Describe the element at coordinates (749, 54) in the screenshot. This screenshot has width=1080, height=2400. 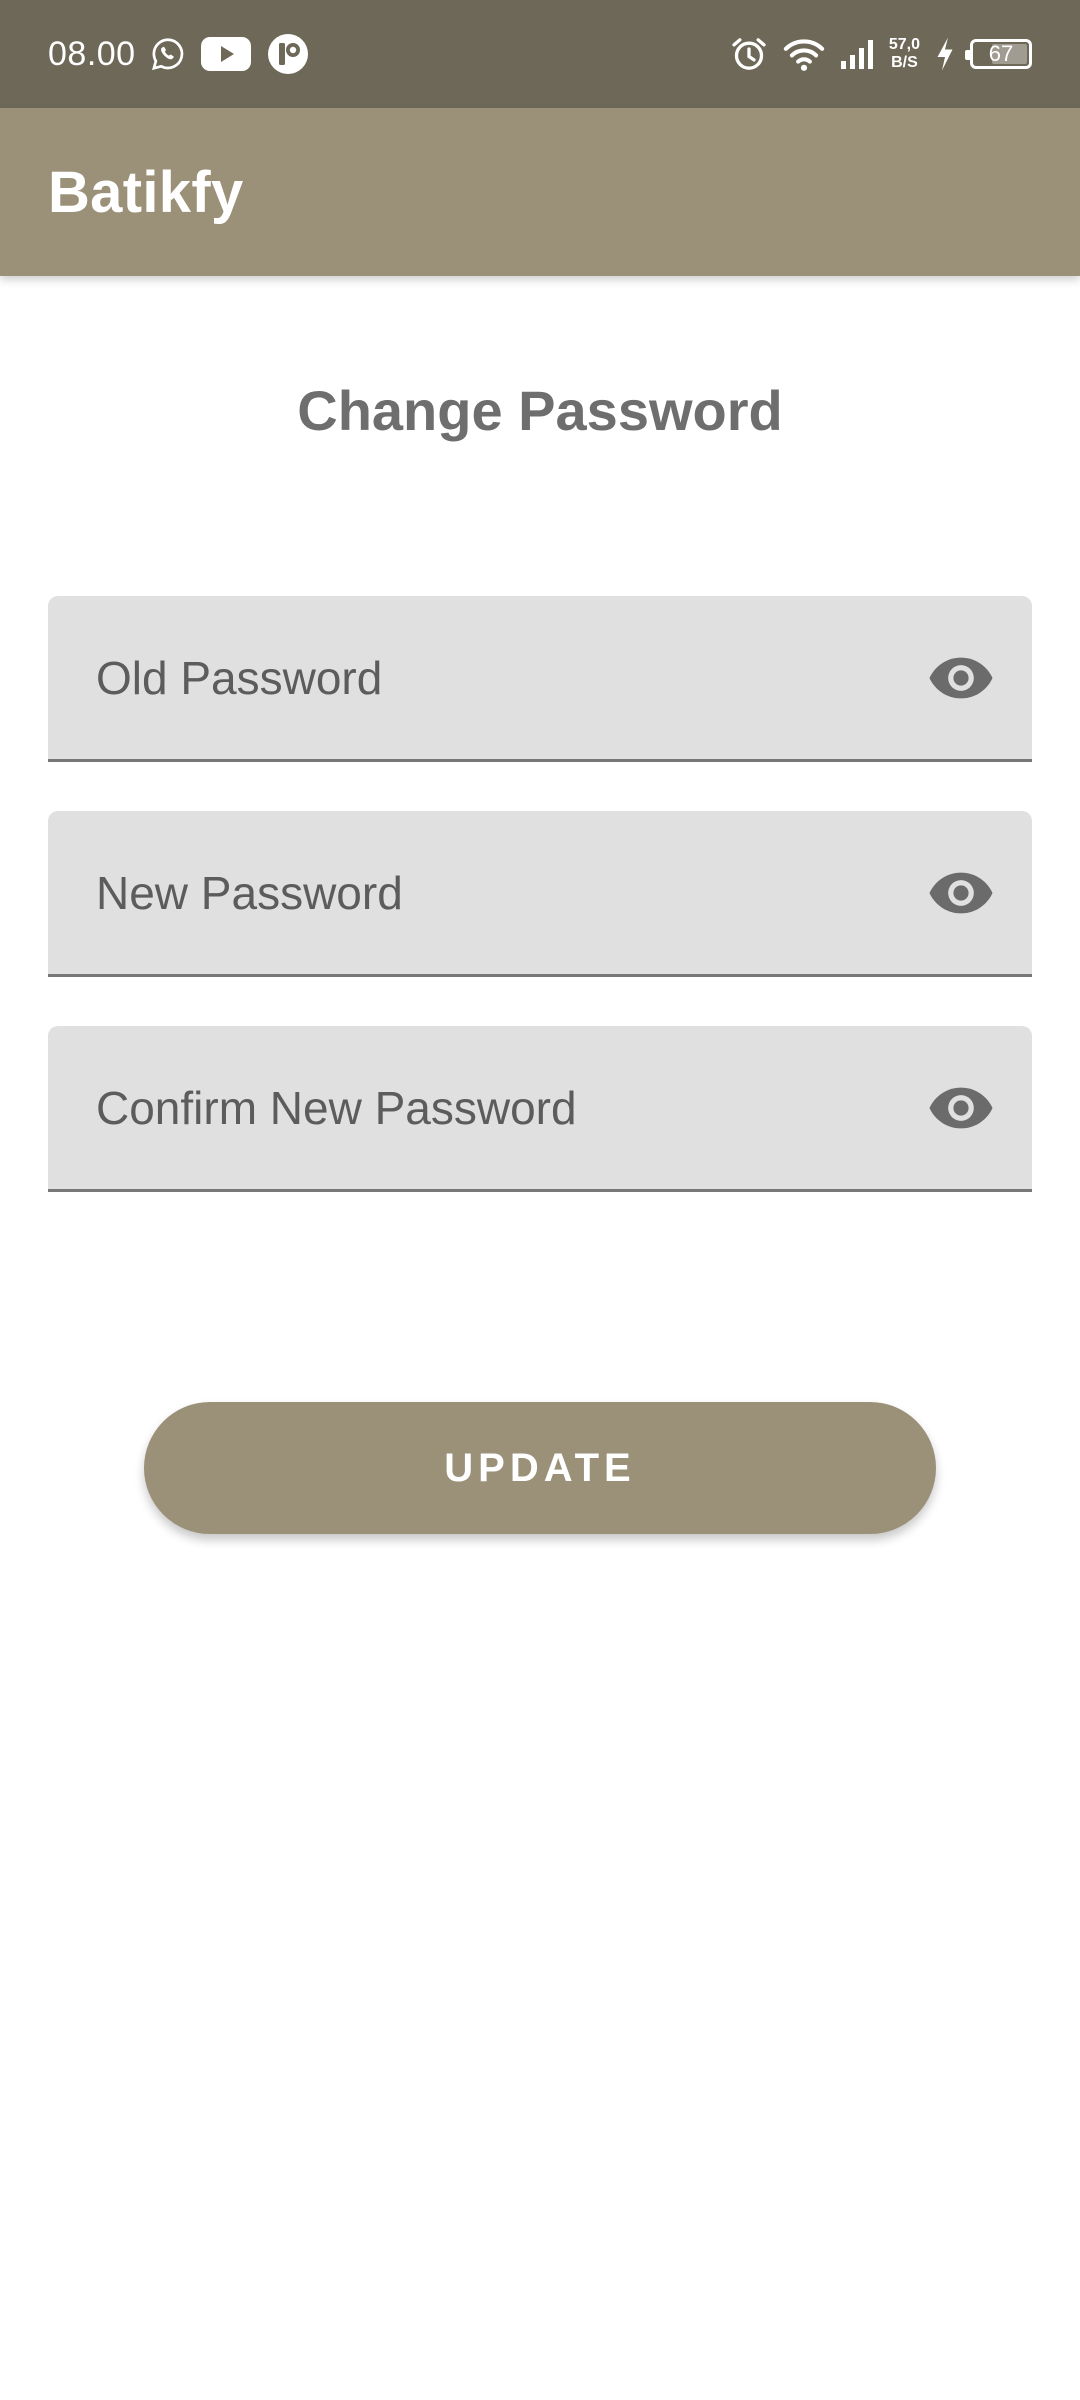
I see `alarm-icon` at that location.